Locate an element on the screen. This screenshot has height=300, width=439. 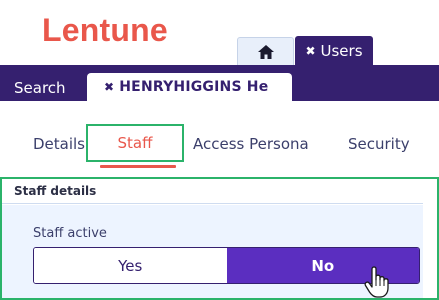
staff-active-label: Staff active is located at coordinates (70, 233).